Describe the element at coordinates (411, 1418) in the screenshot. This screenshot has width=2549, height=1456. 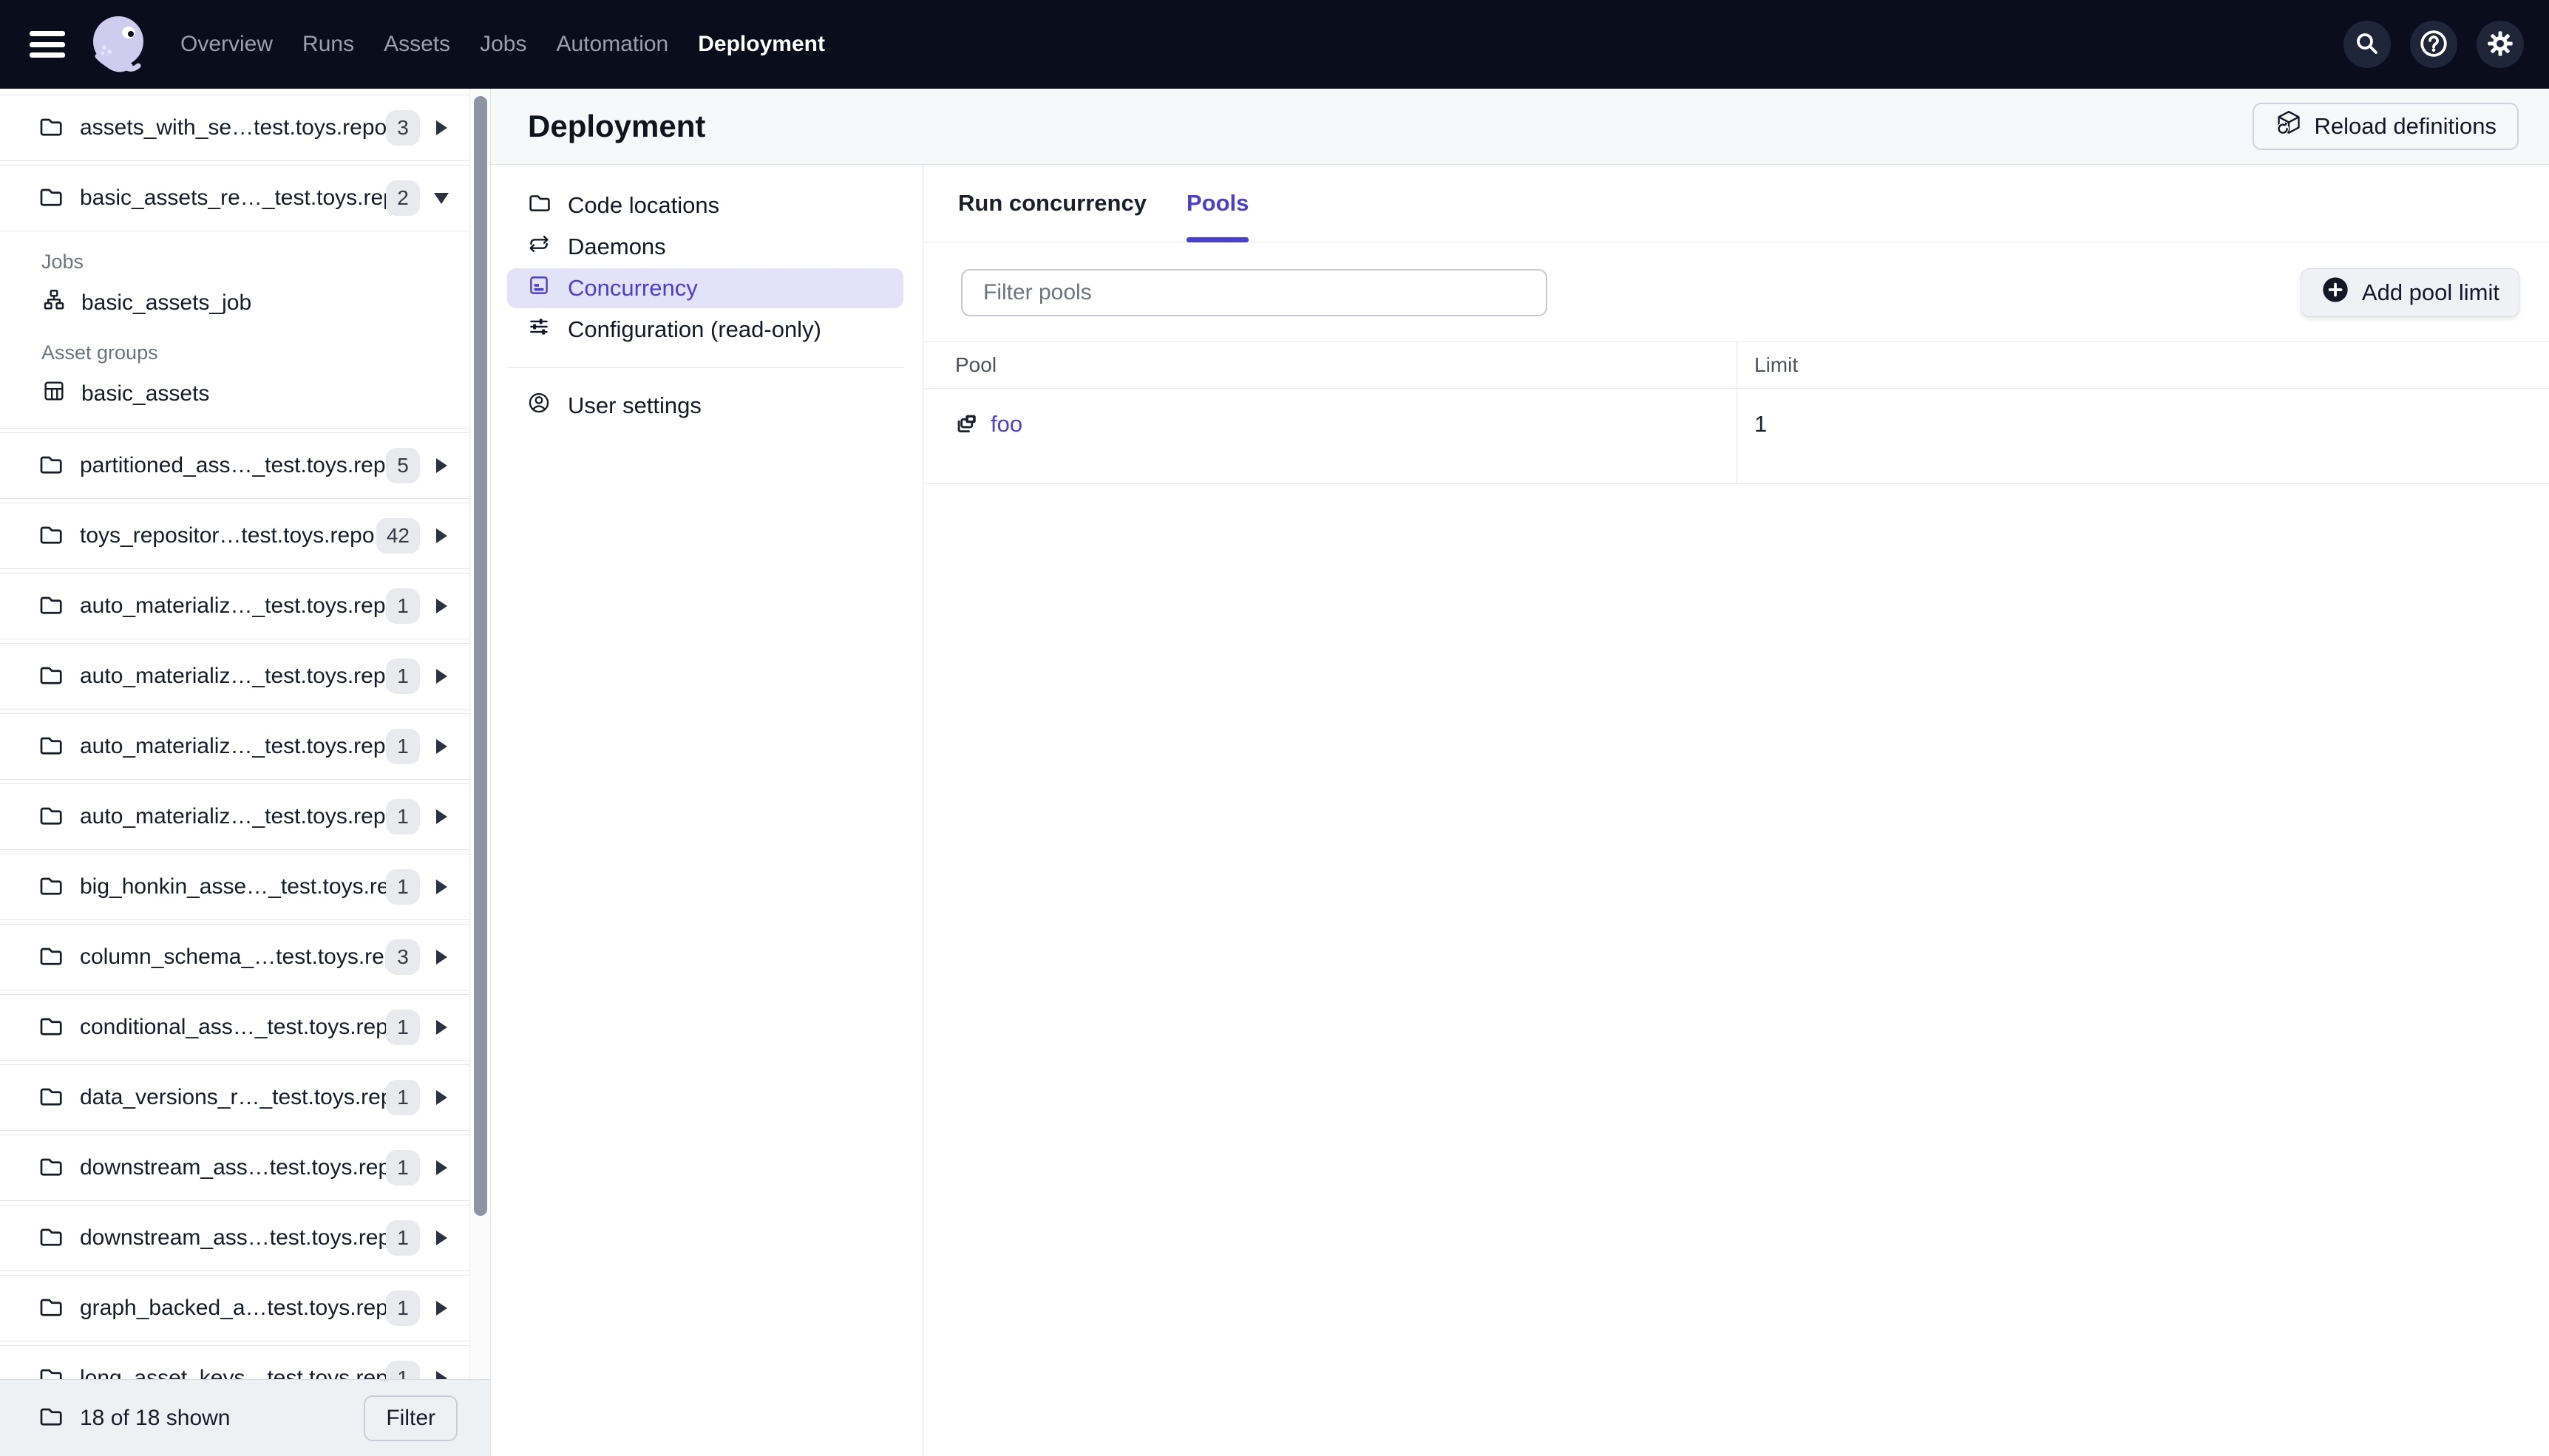
I see `filter-button: Filter` at that location.